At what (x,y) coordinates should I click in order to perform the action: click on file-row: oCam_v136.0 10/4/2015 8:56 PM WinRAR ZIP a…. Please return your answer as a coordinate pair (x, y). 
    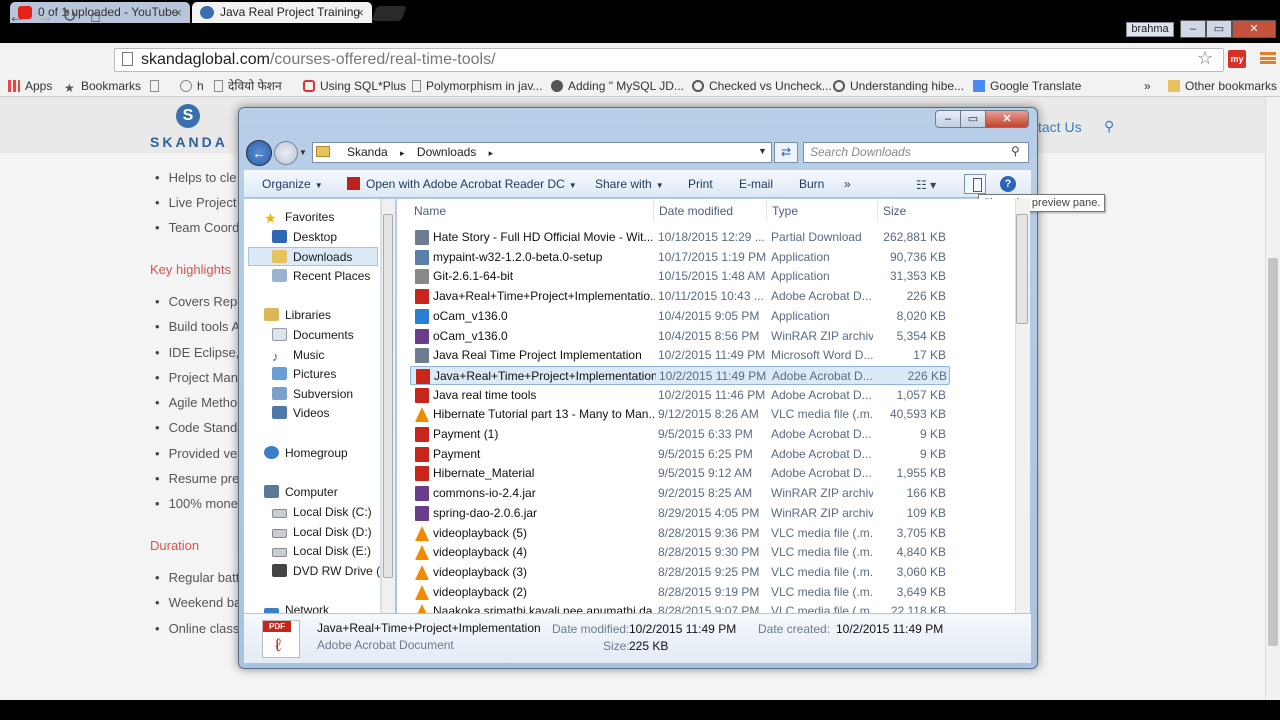
    Looking at the image, I should click on (680, 336).